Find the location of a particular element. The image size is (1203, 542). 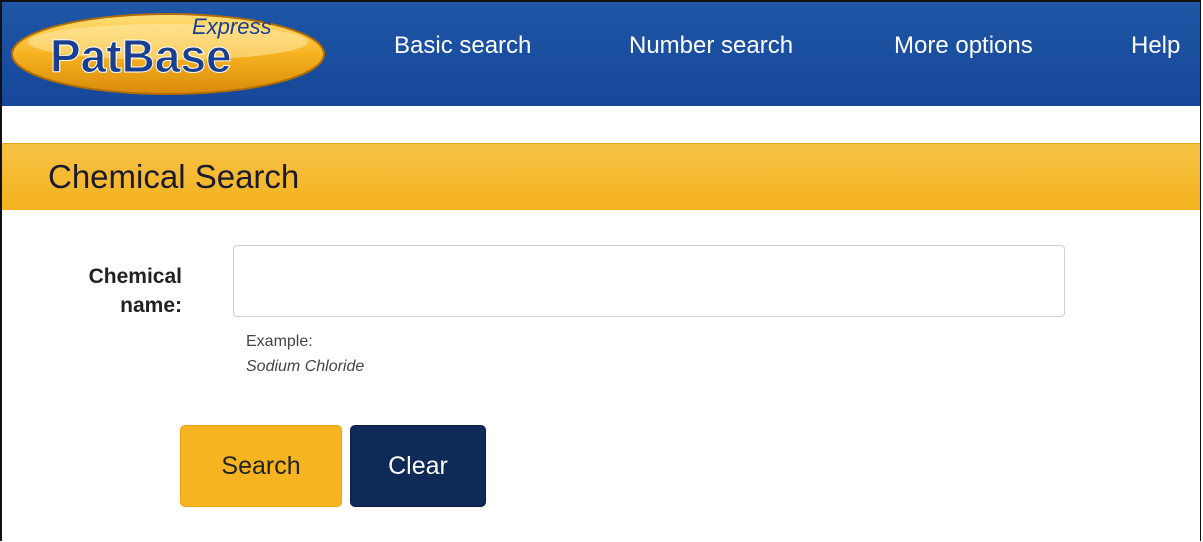

nav-more-options: More options is located at coordinates (963, 46).